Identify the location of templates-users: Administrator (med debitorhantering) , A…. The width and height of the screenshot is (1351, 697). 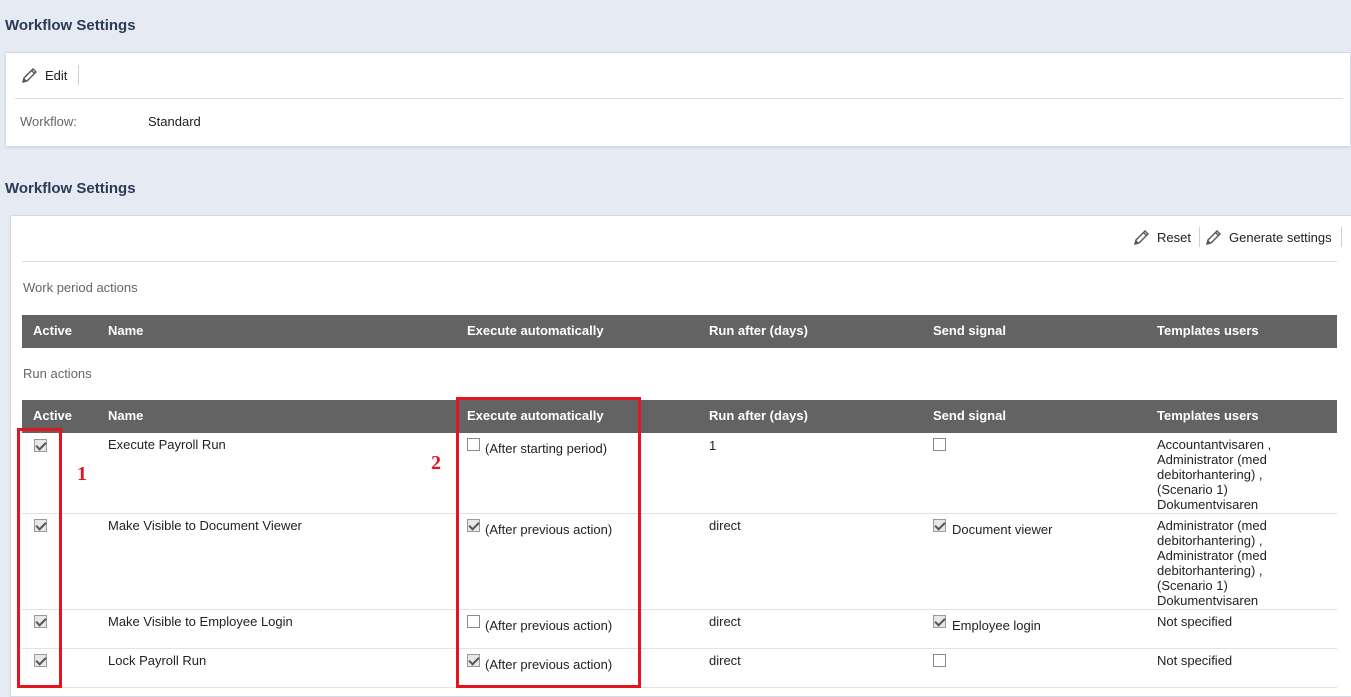
(1232, 563).